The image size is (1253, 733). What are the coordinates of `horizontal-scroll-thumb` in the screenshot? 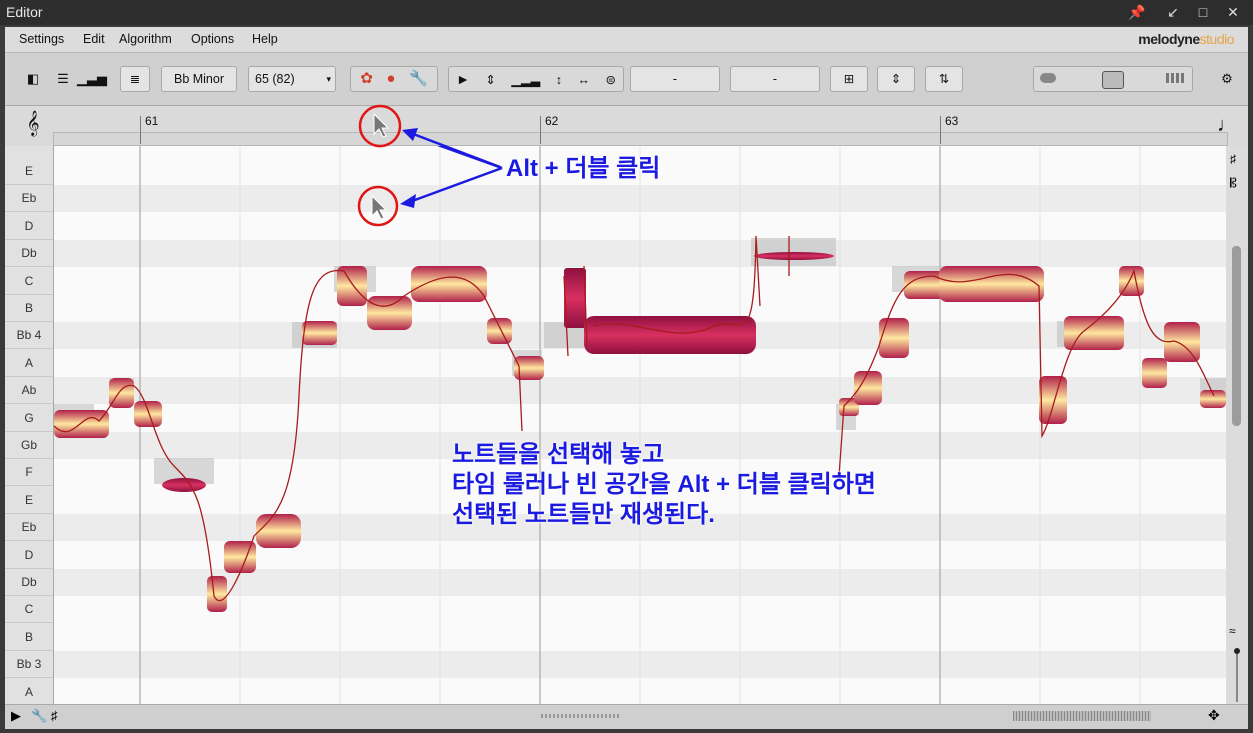 It's located at (580, 716).